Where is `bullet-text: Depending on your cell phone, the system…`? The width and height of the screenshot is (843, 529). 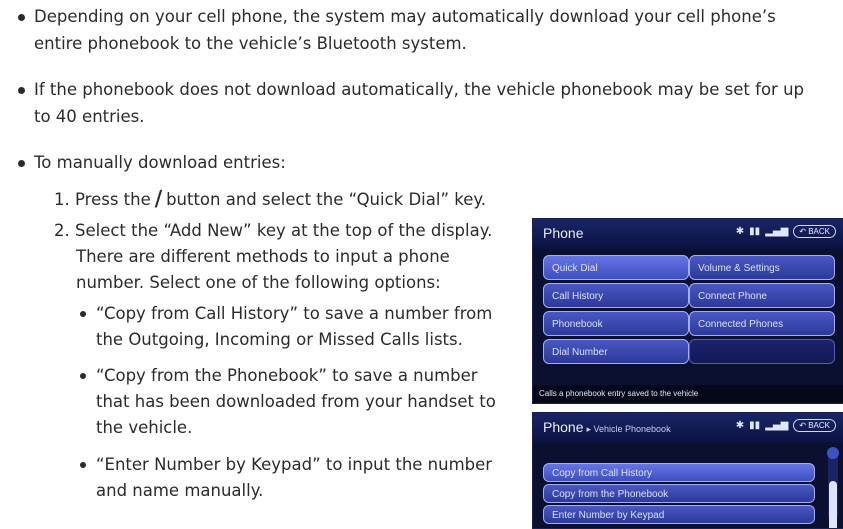 bullet-text: Depending on your cell phone, the system… is located at coordinates (405, 16).